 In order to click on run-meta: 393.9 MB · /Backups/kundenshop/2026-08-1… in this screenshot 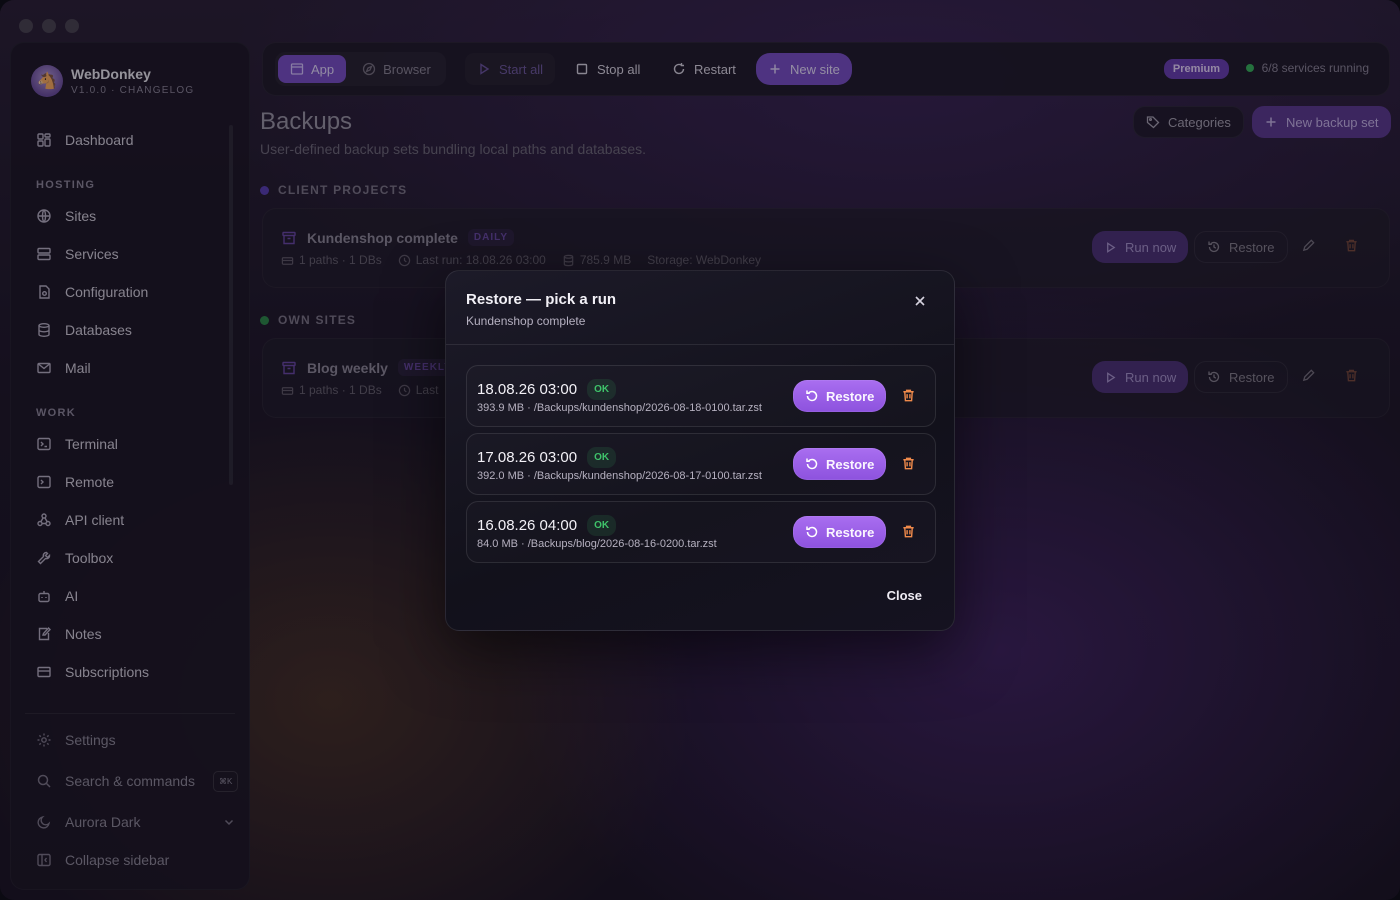, I will do `click(619, 408)`.